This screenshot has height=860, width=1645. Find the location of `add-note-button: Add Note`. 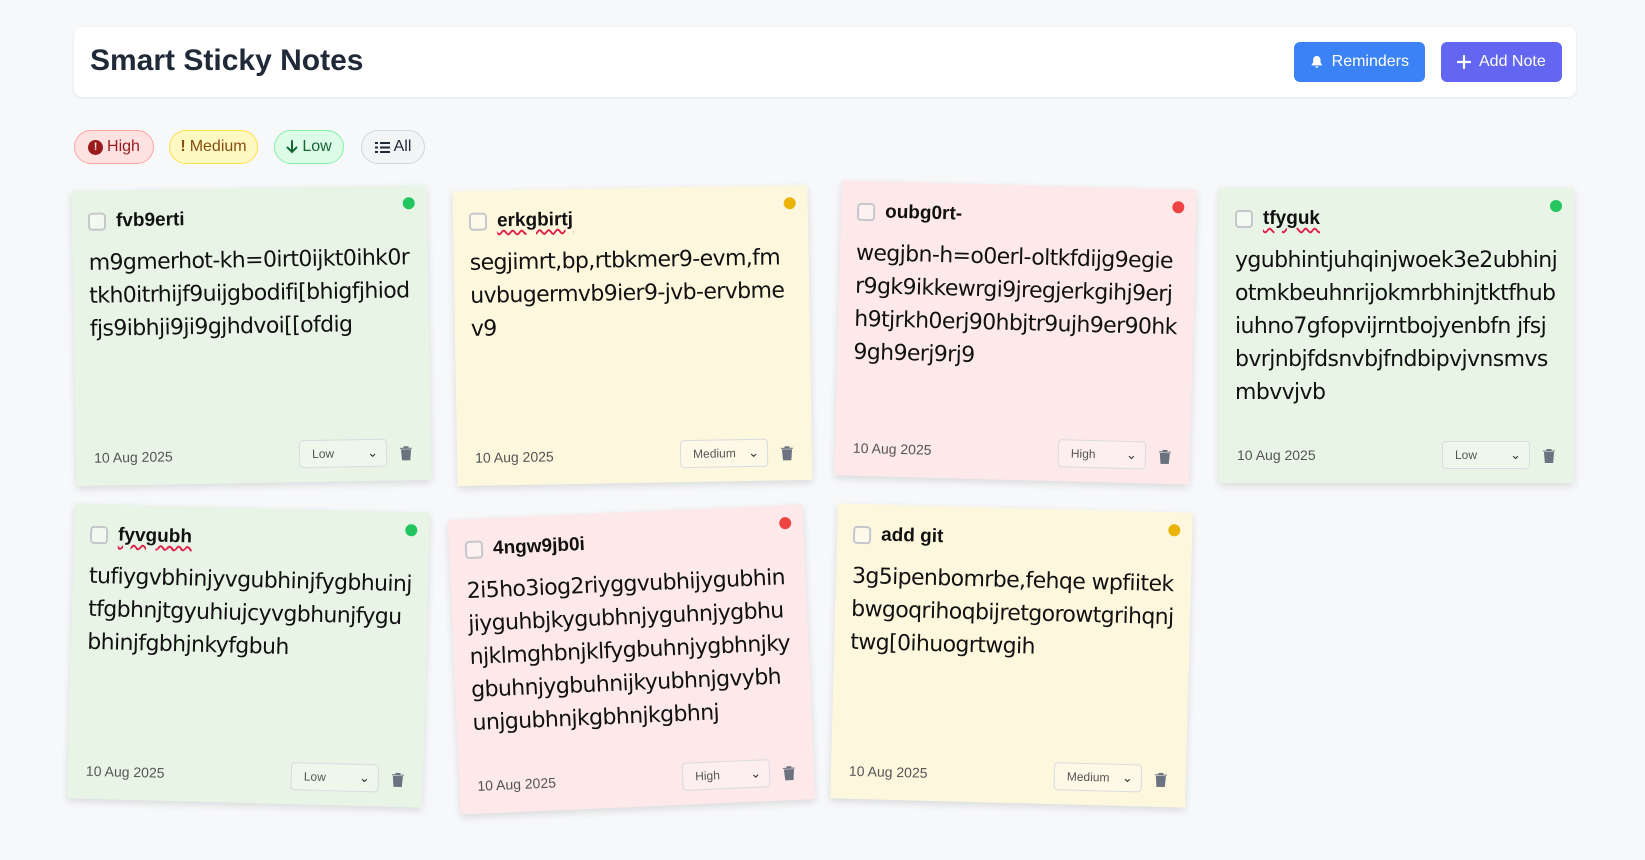

add-note-button: Add Note is located at coordinates (1501, 62).